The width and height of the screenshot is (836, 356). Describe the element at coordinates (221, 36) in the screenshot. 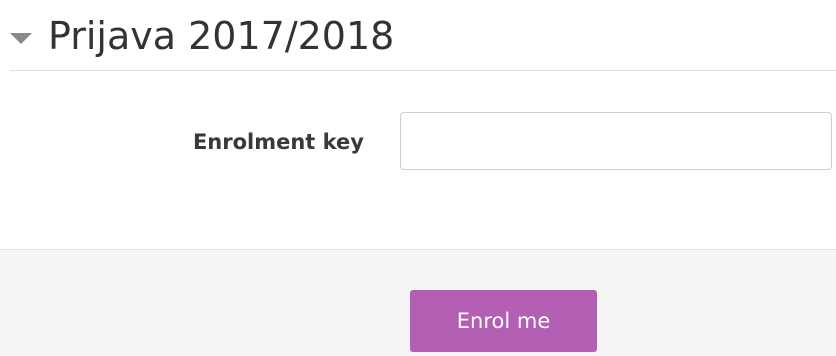

I see `section-title: Prijava 2017/2018` at that location.